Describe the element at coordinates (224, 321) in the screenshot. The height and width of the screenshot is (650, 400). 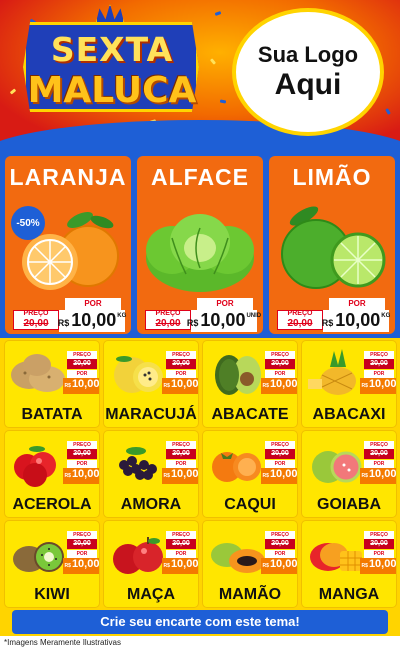
I see `new-price-box: R$ 10,00 UNID` at that location.